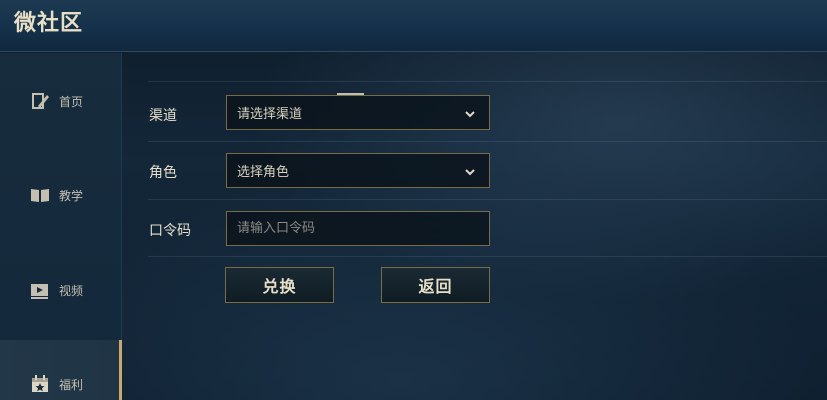 Image resolution: width=827 pixels, height=400 pixels. What do you see at coordinates (40, 384) in the screenshot?
I see `gift-calendar-icon` at bounding box center [40, 384].